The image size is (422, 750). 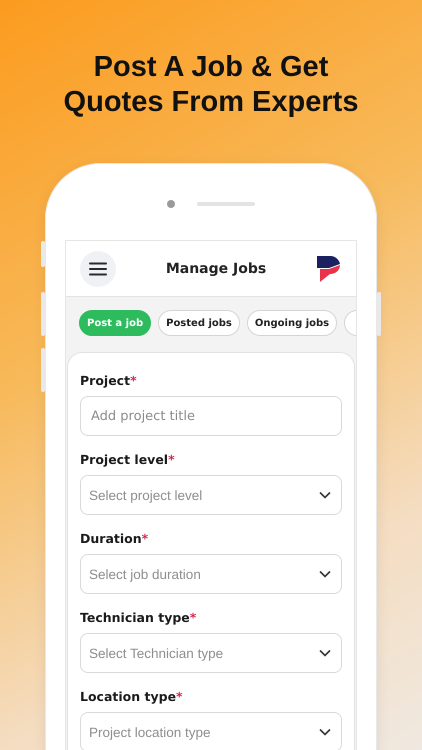 I want to click on tab: Ongoing jobs, so click(x=292, y=323).